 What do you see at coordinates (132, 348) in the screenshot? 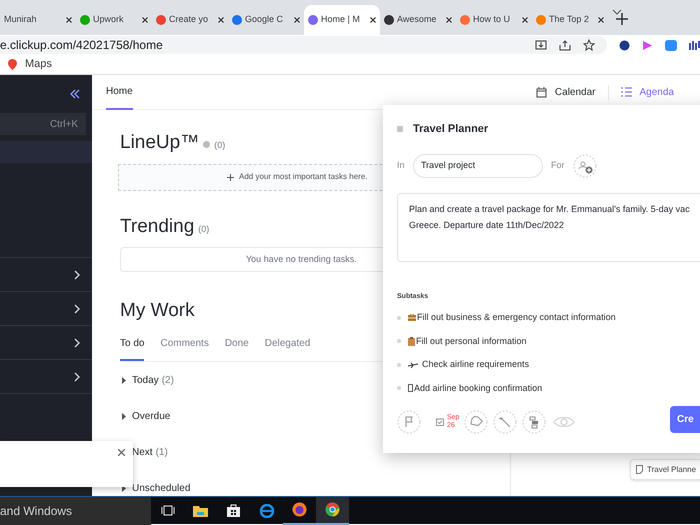
I see `work-tab: To do` at bounding box center [132, 348].